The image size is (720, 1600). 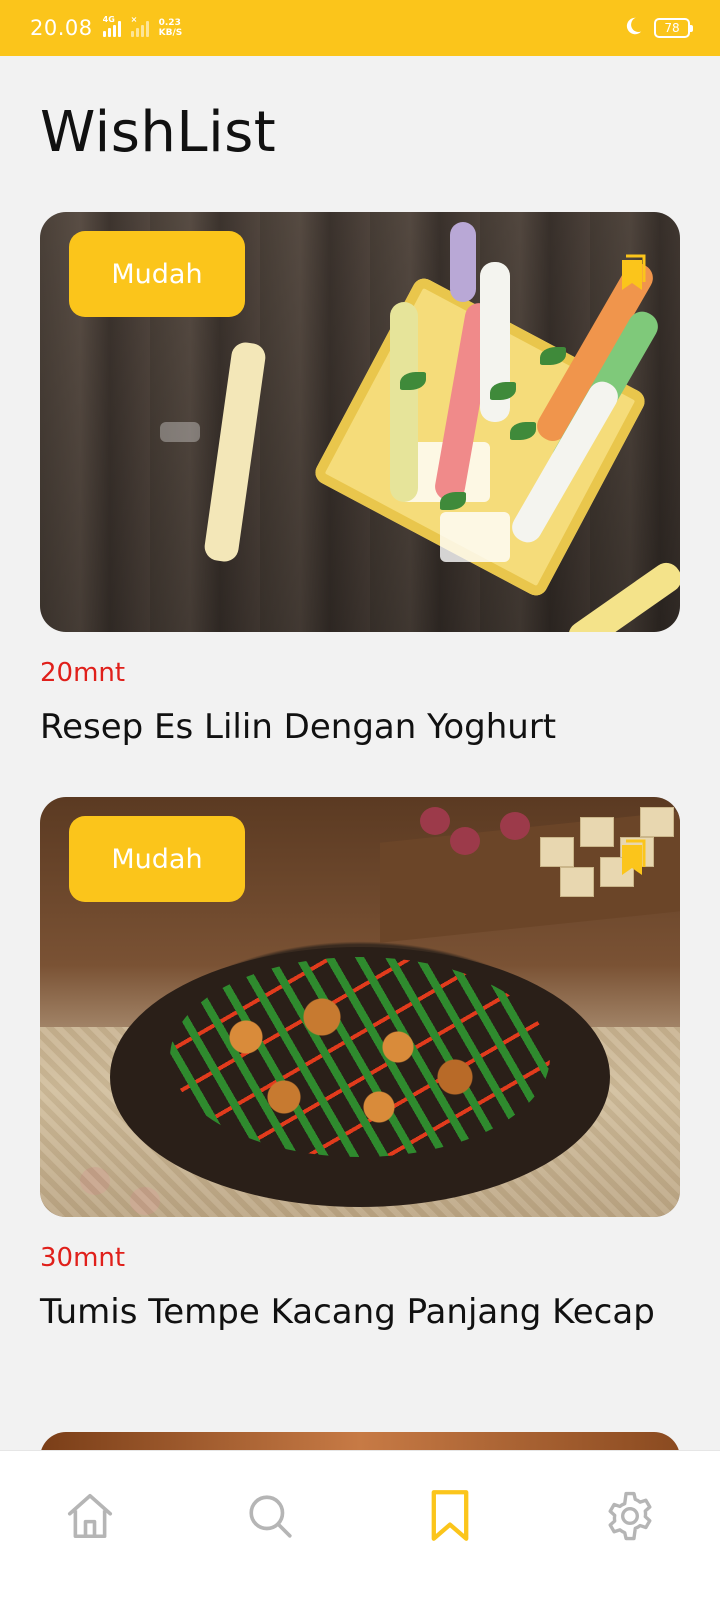 What do you see at coordinates (170, 33) in the screenshot?
I see `speed-unit: KB/S` at bounding box center [170, 33].